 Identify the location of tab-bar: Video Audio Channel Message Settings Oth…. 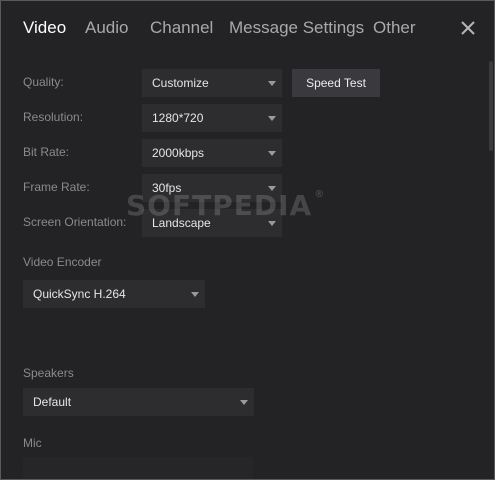
(247, 29).